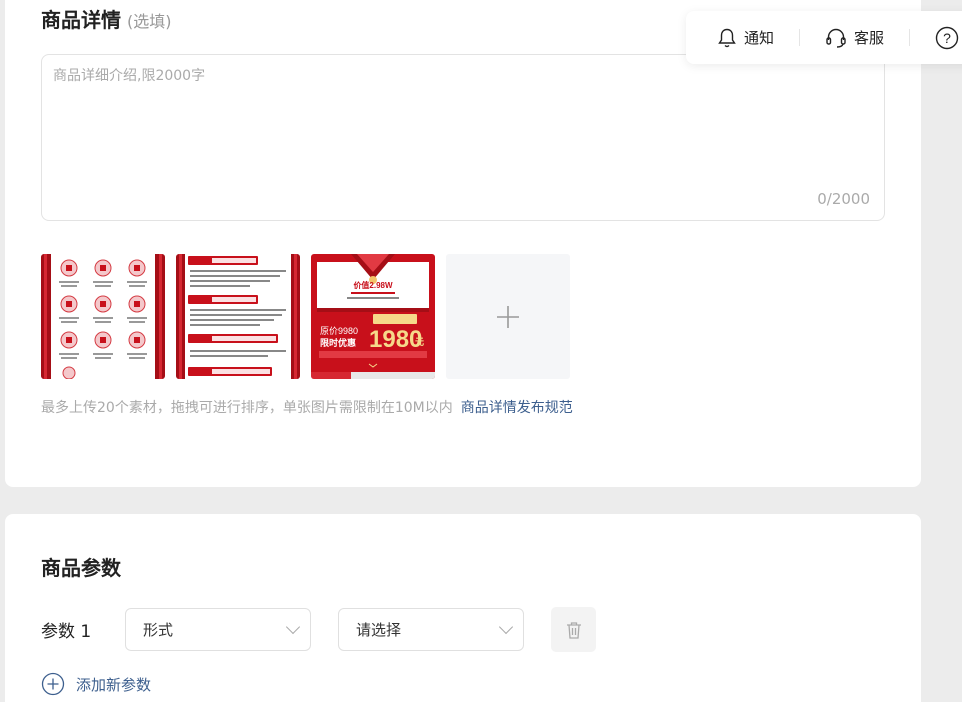 Image resolution: width=962 pixels, height=702 pixels. Describe the element at coordinates (379, 630) in the screenshot. I see `param-value-value: 请选择` at that location.